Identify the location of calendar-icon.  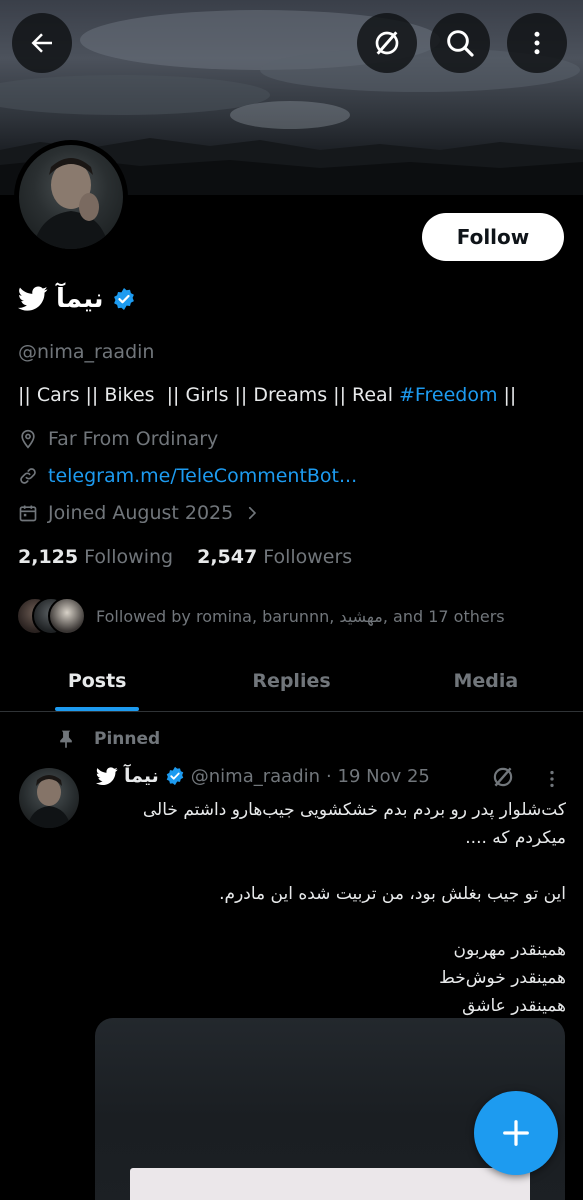
(28, 513).